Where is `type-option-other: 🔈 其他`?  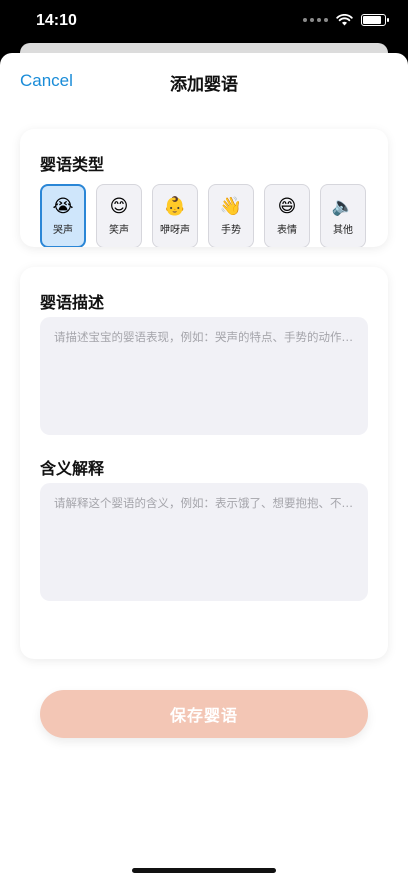
type-option-other: 🔈 其他 is located at coordinates (343, 215).